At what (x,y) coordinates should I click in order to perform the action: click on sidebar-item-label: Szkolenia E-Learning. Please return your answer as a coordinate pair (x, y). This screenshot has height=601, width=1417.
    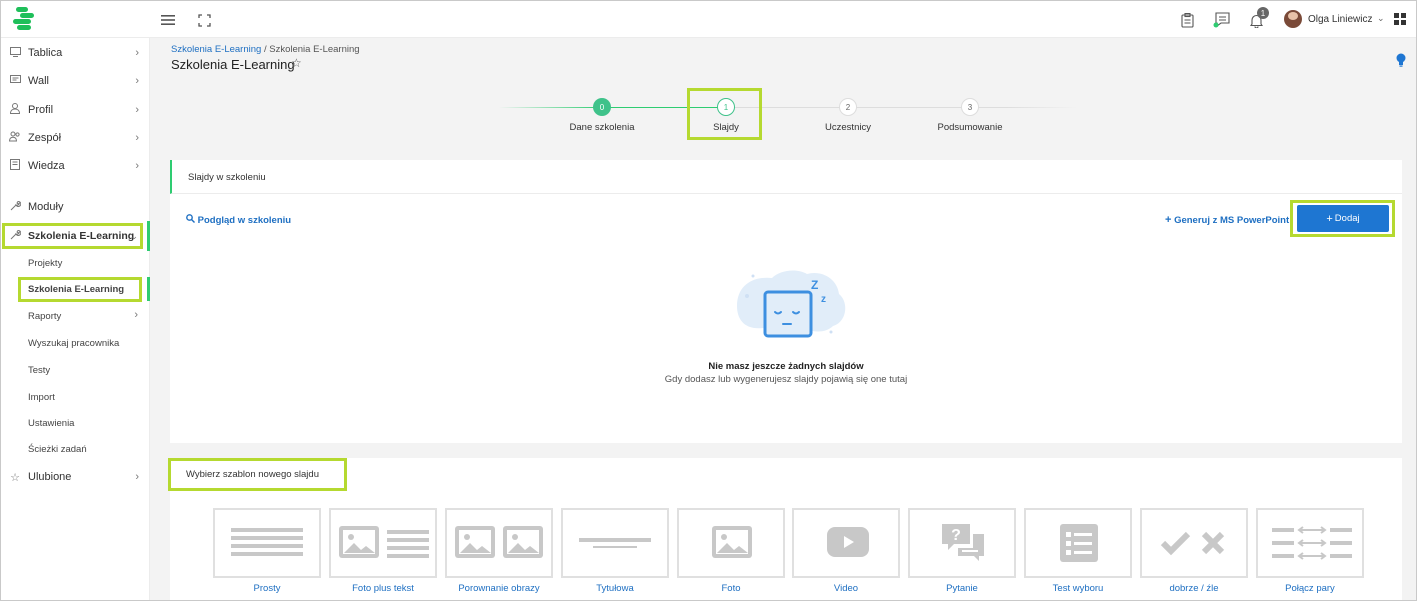
    Looking at the image, I should click on (81, 236).